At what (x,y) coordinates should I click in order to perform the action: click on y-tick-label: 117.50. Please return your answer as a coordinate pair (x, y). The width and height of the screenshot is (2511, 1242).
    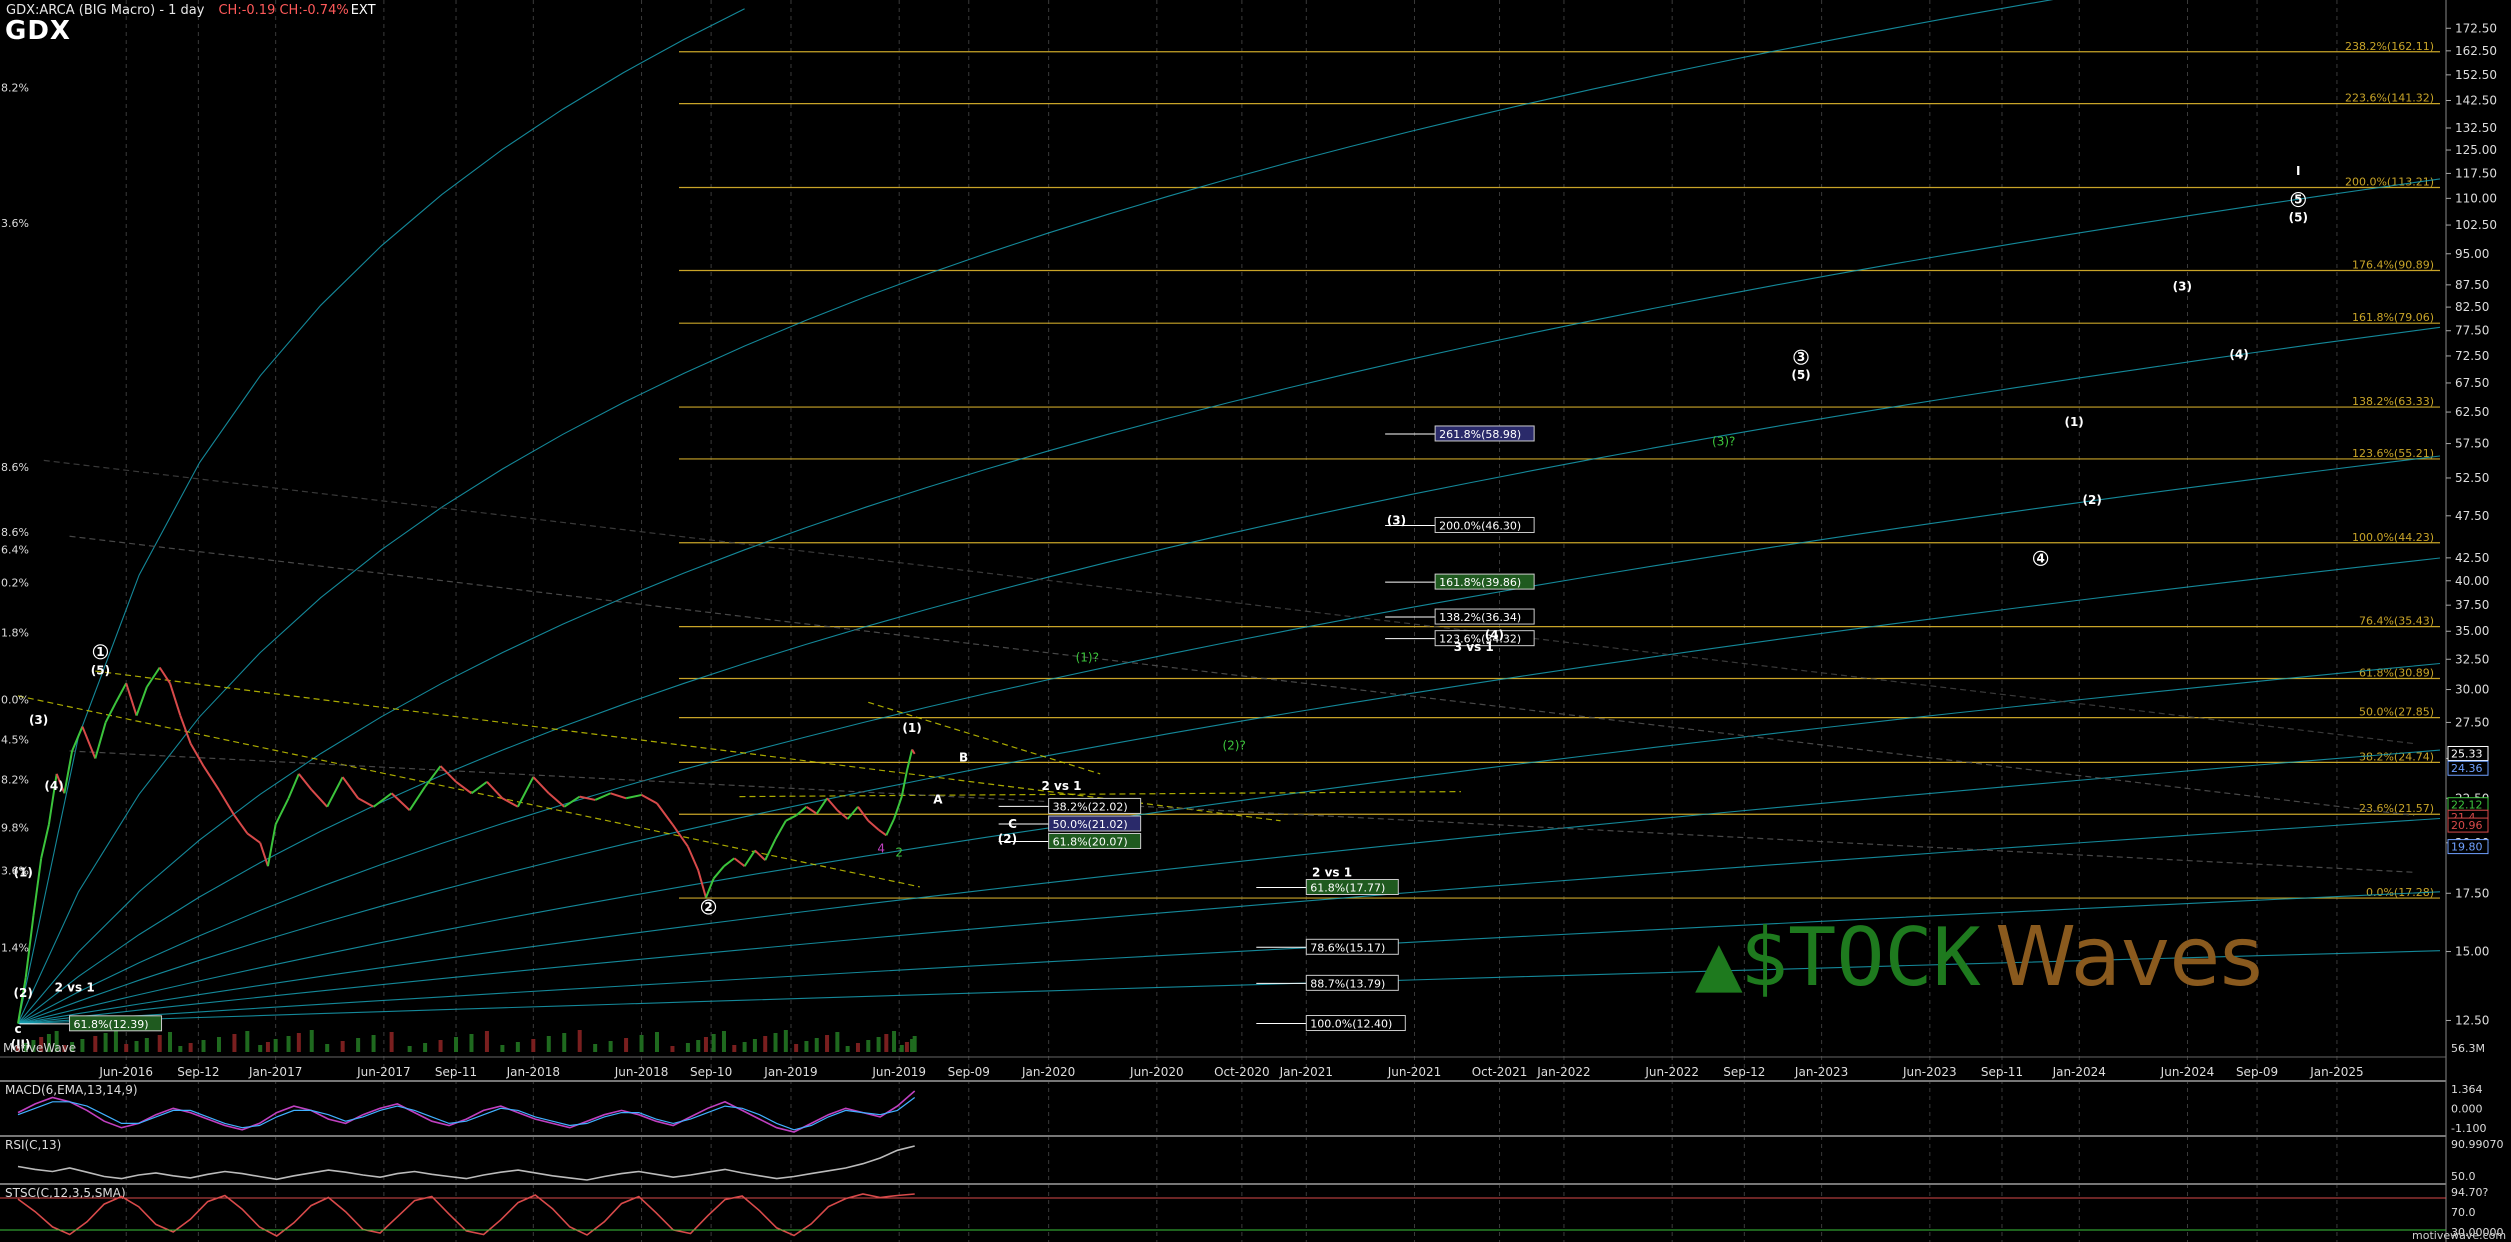
    Looking at the image, I should click on (2476, 173).